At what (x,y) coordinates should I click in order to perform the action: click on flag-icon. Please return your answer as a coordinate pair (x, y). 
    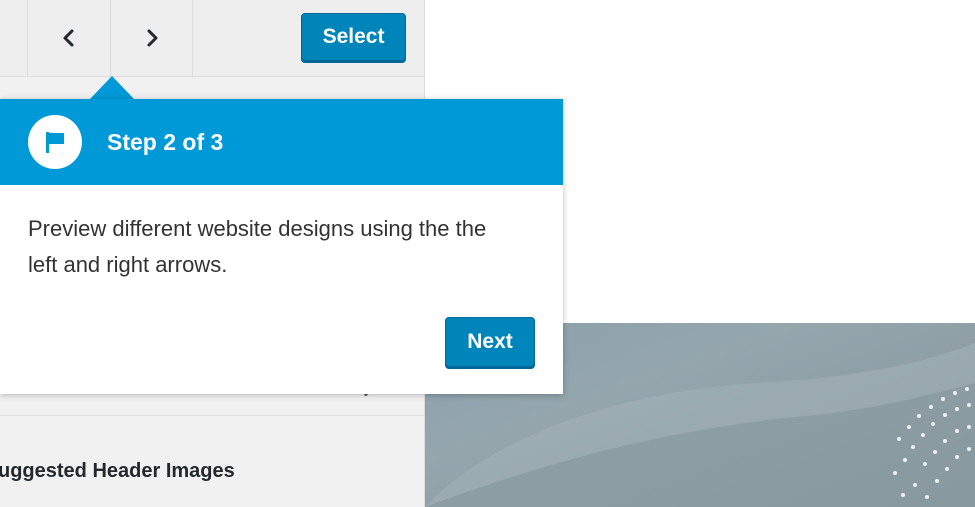
    Looking at the image, I should click on (55, 142).